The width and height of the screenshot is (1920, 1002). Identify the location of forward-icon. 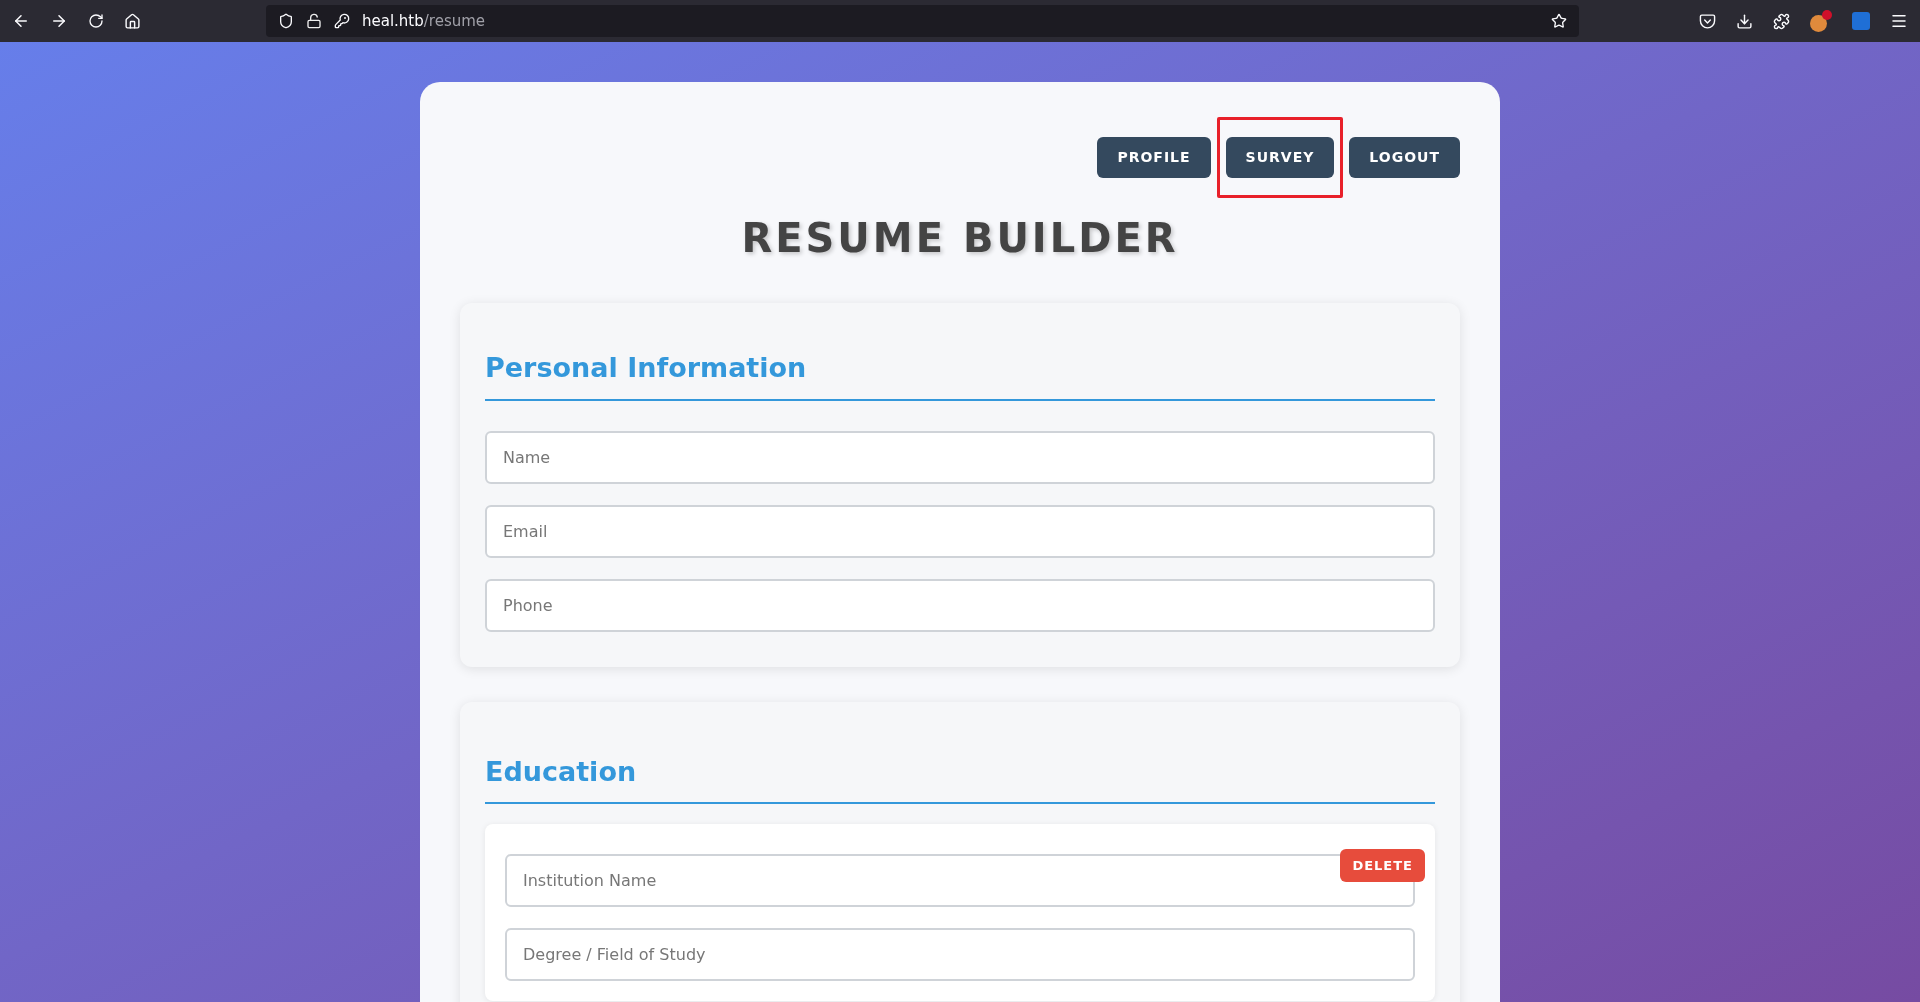
(59, 21).